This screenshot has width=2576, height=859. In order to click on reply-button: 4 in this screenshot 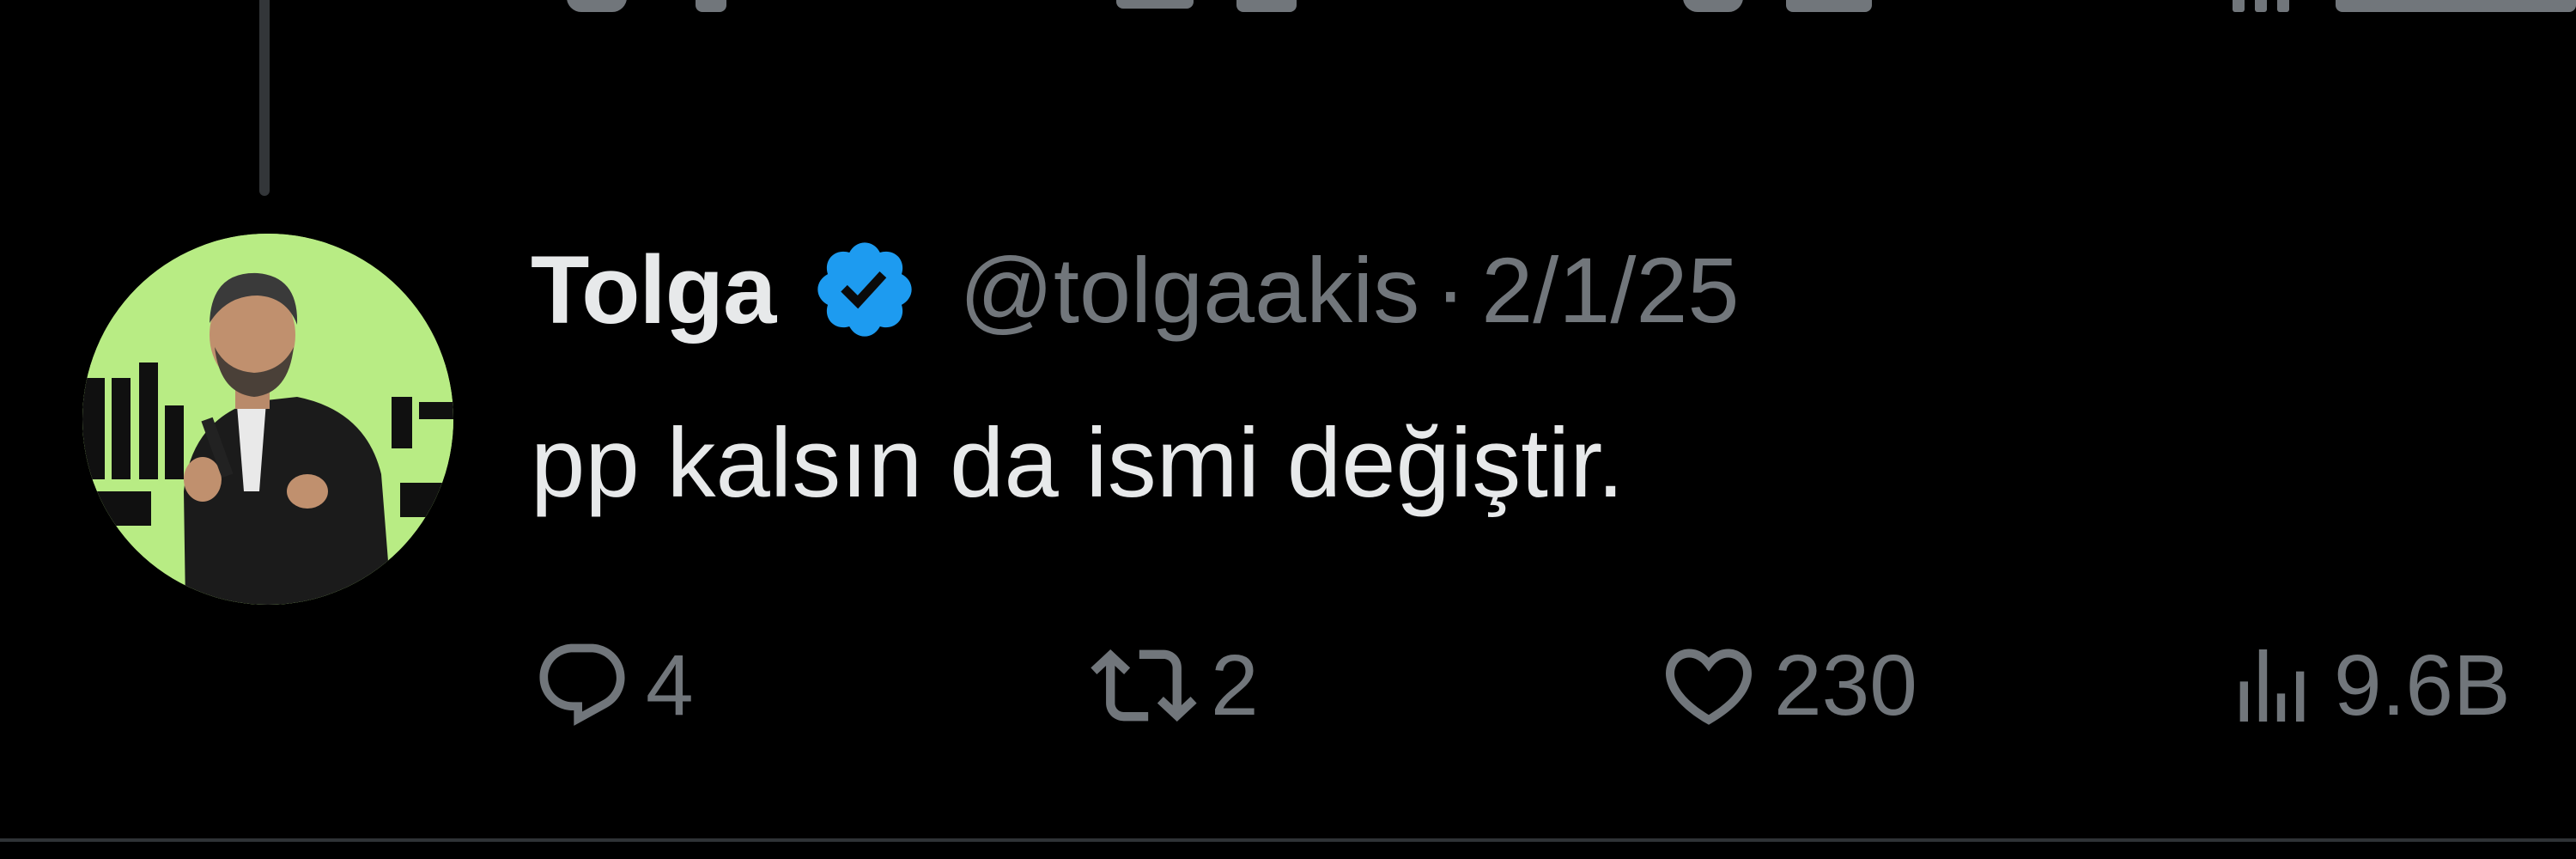, I will do `click(613, 686)`.